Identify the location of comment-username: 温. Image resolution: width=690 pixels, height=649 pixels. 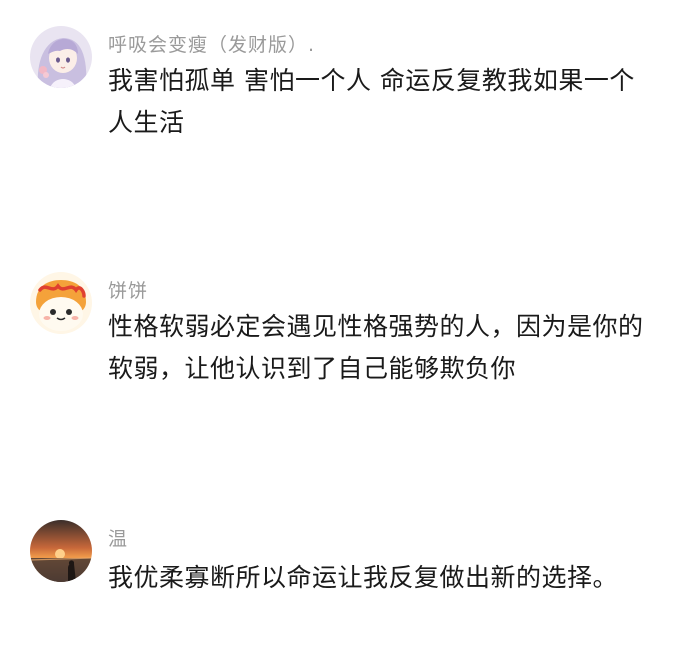
(118, 537).